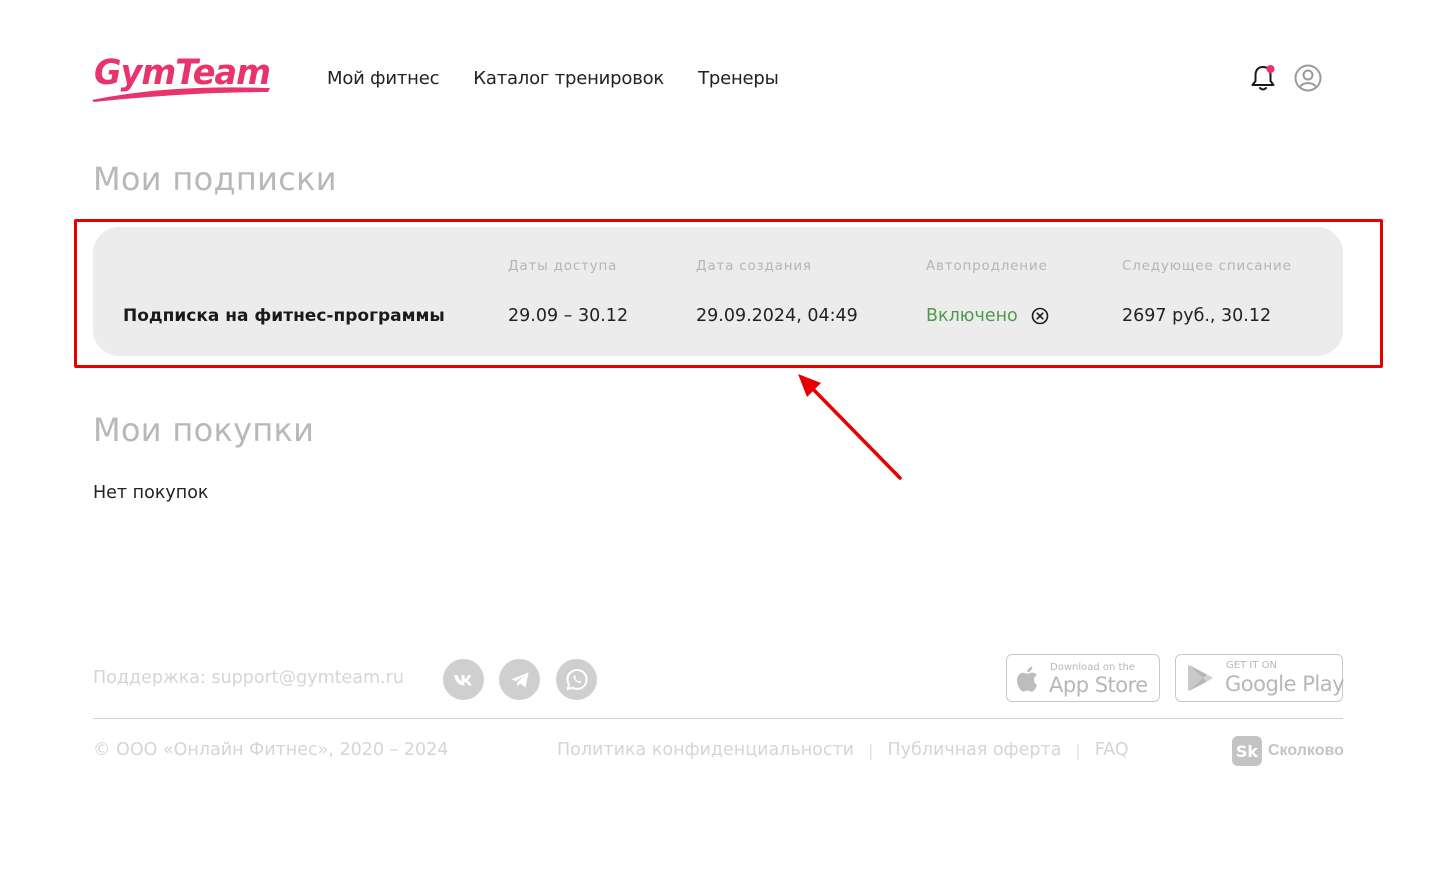 The image size is (1432, 878). I want to click on close-circle-icon, so click(1040, 316).